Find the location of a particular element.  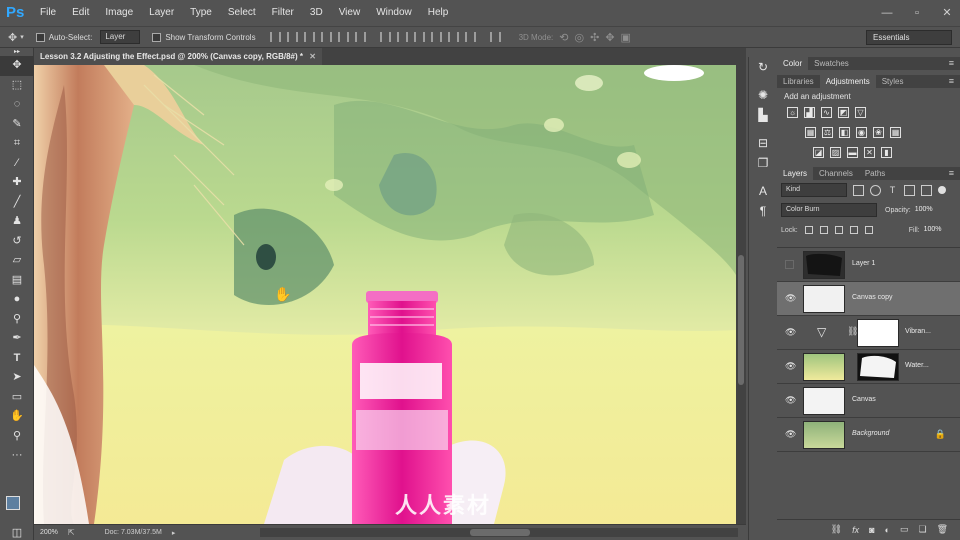

chevron-right-icon: ▸ is located at coordinates (174, 533).